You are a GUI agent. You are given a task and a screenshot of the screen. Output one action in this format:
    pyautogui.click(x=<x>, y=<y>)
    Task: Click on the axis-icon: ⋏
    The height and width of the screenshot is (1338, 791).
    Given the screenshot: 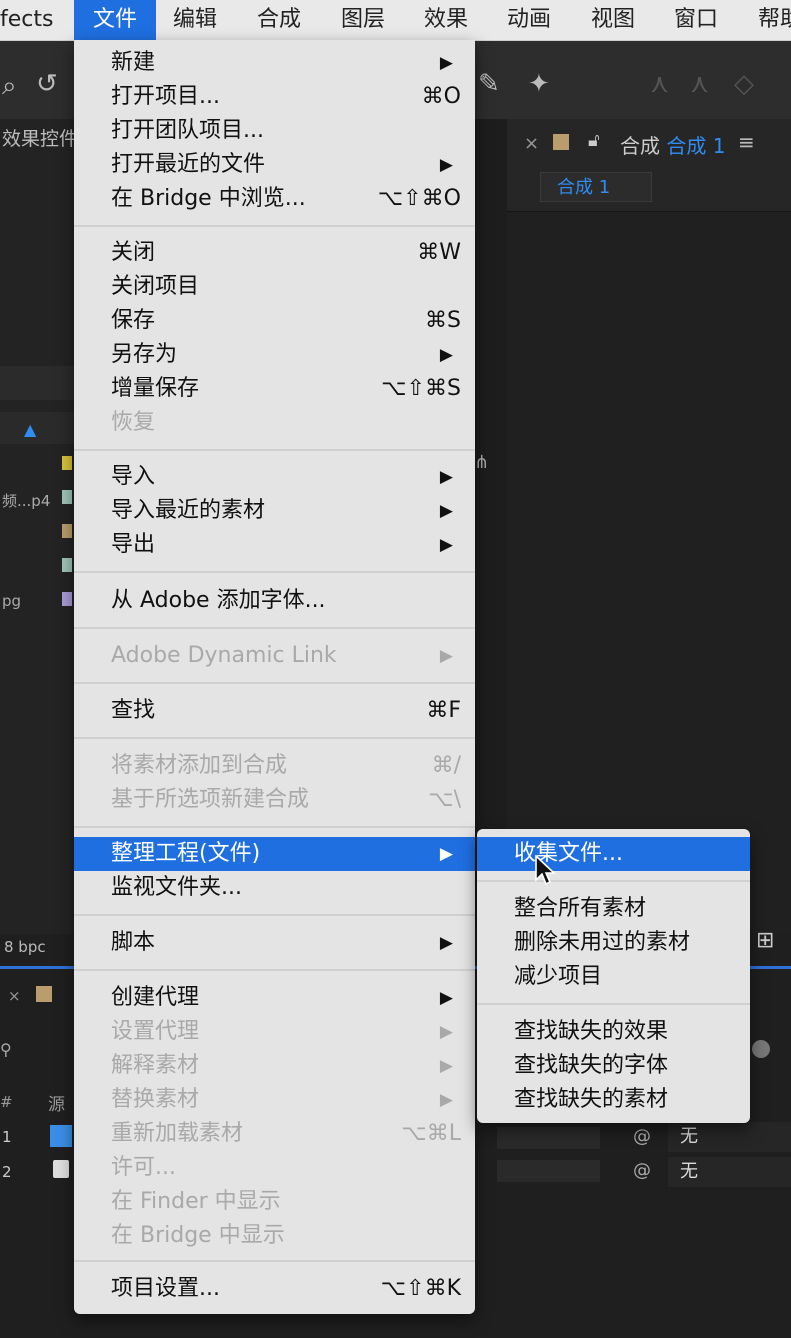 What is the action you would take?
    pyautogui.click(x=659, y=84)
    